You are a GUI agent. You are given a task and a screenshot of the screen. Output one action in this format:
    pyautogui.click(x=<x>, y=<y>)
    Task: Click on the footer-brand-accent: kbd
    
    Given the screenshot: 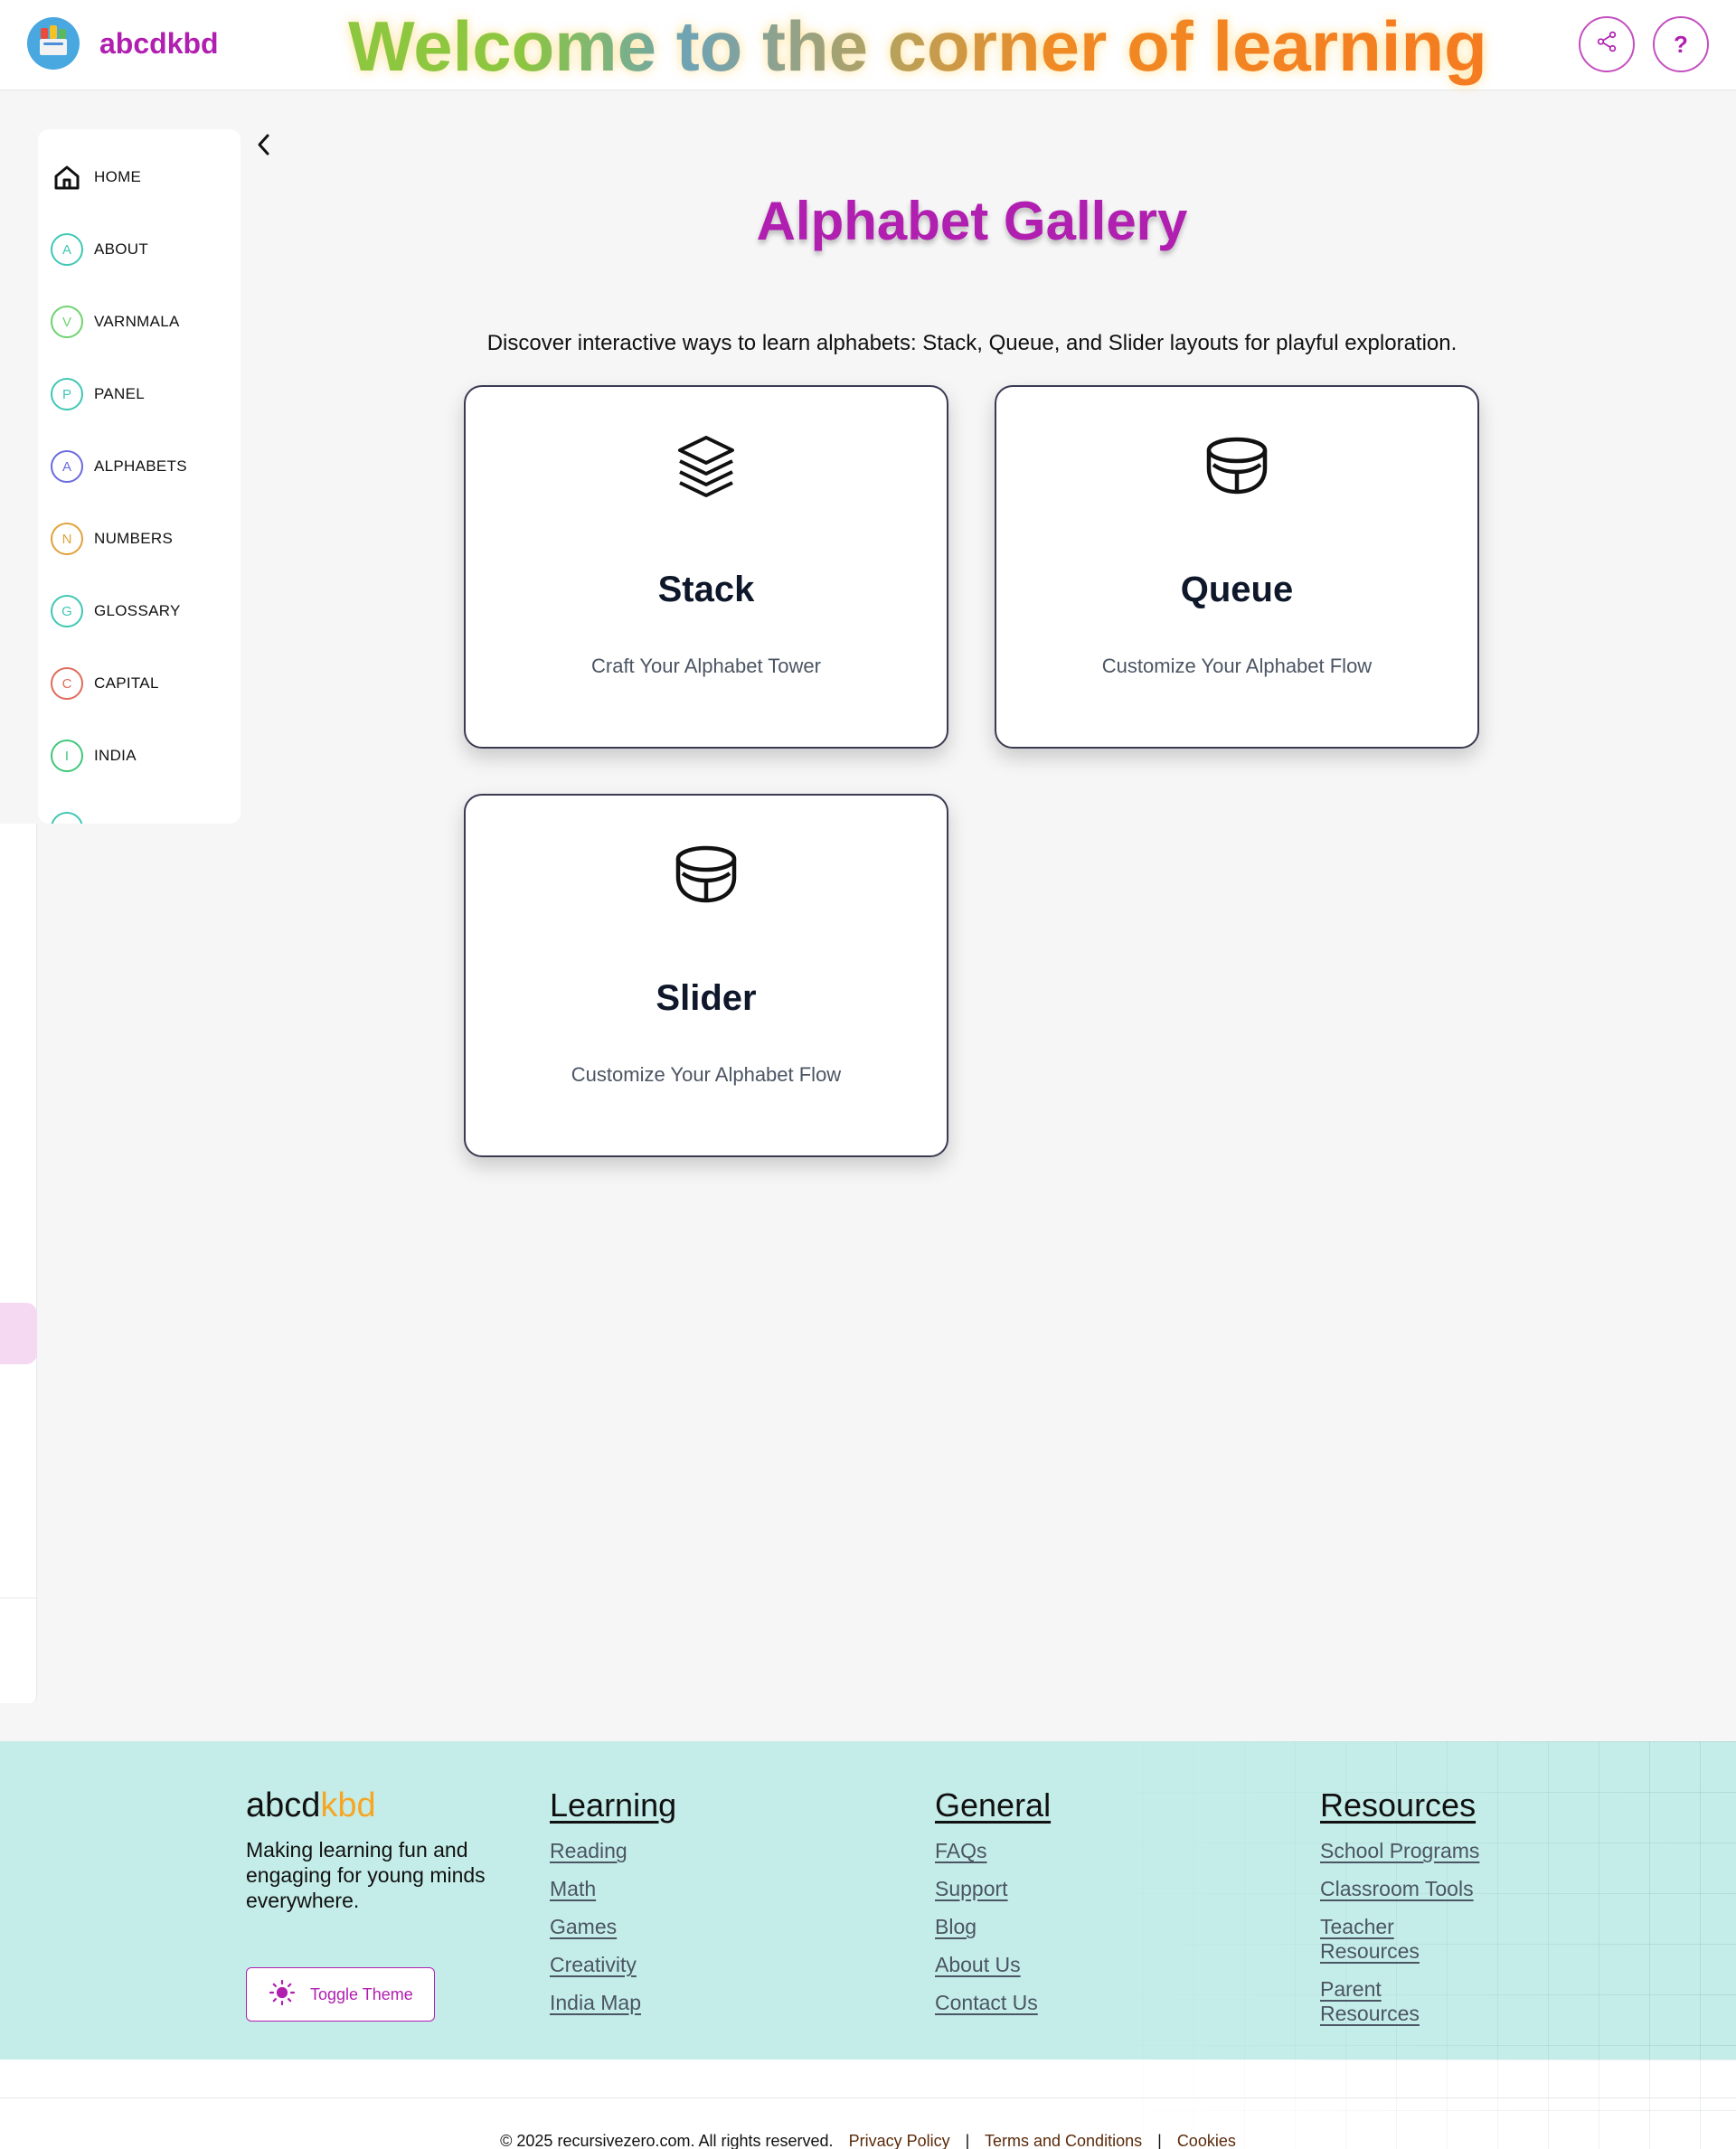 What is the action you would take?
    pyautogui.click(x=348, y=1805)
    